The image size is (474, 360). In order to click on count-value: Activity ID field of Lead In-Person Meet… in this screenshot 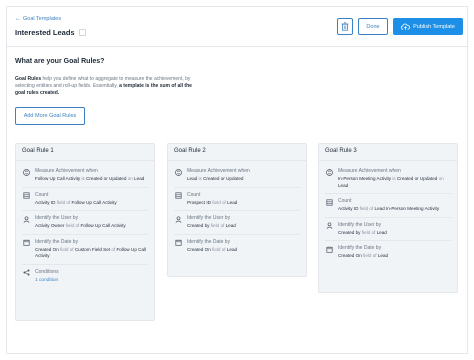, I will do `click(394, 209)`.